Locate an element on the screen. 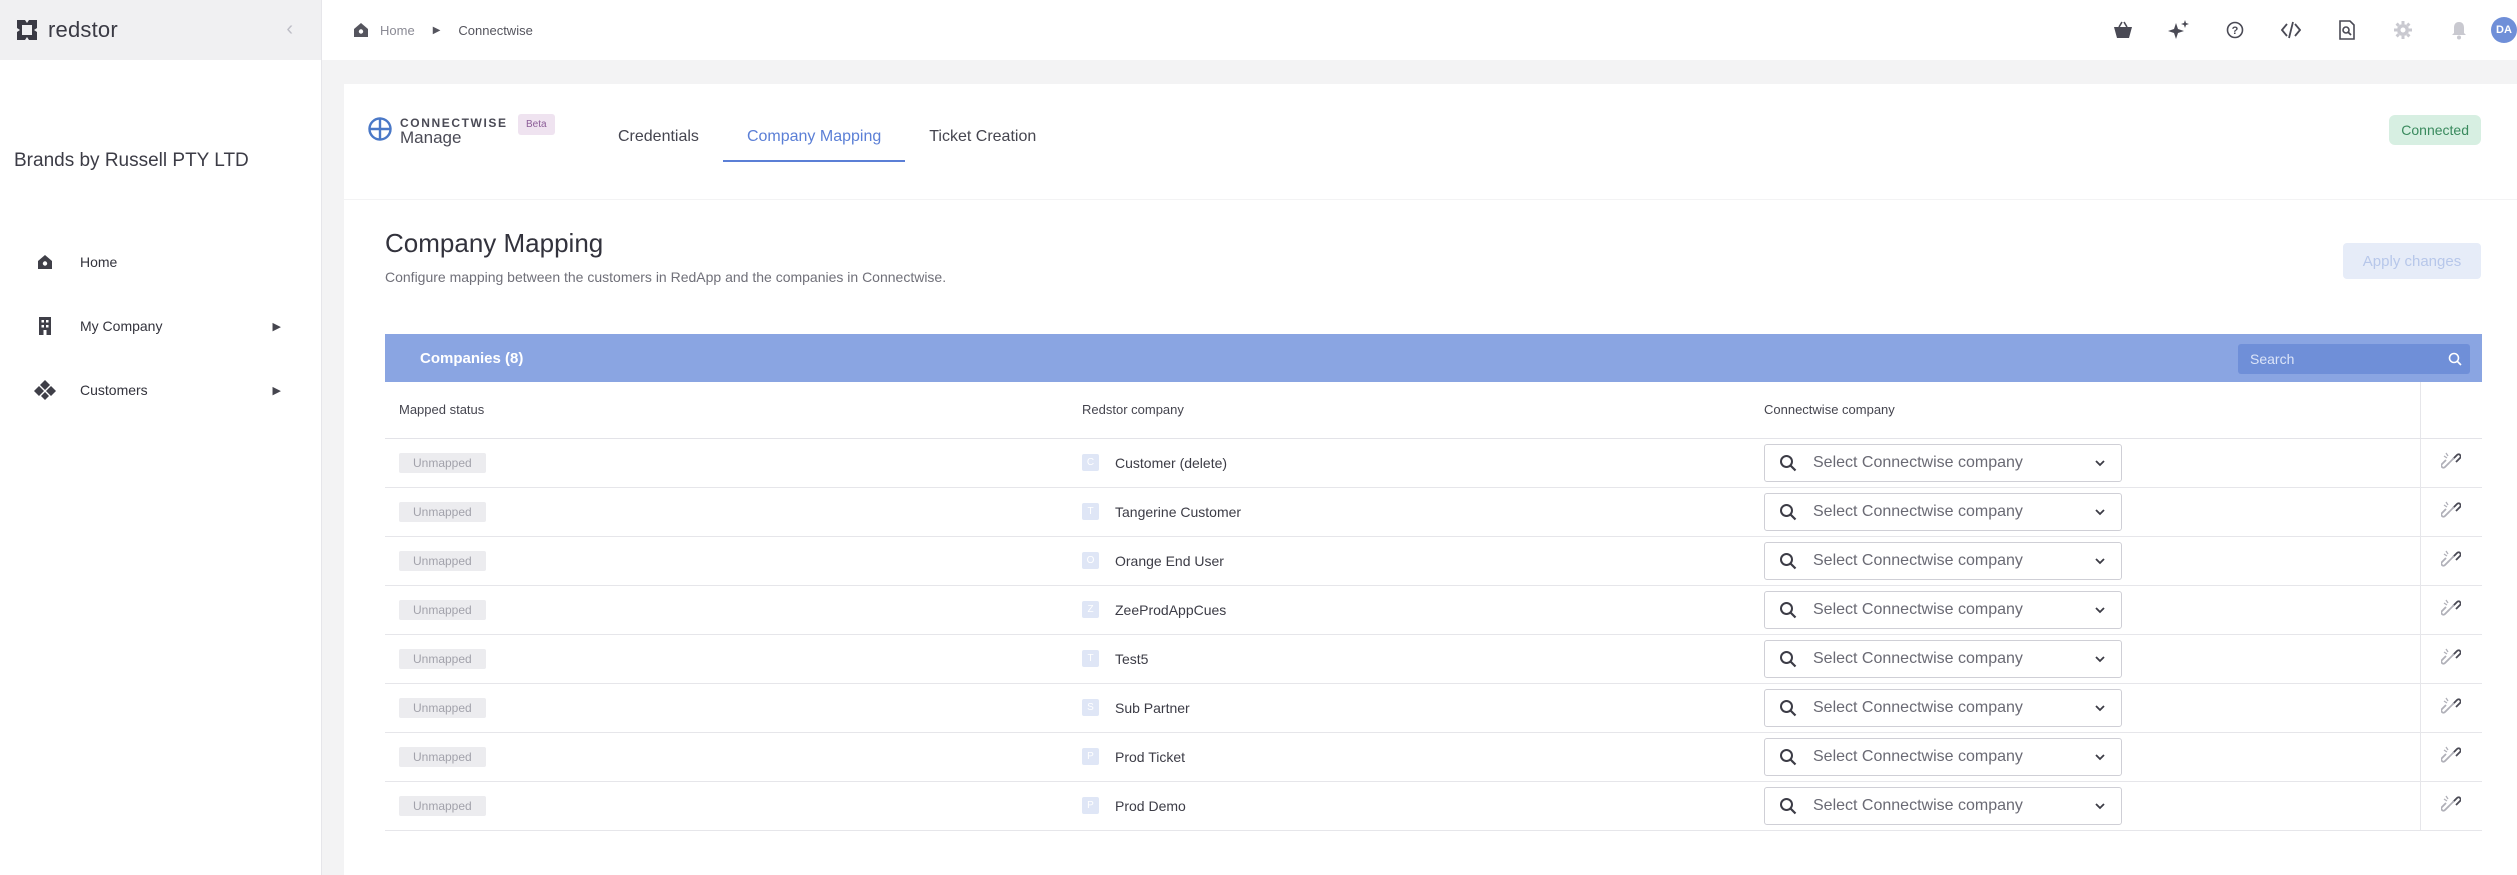  search-box is located at coordinates (2354, 359).